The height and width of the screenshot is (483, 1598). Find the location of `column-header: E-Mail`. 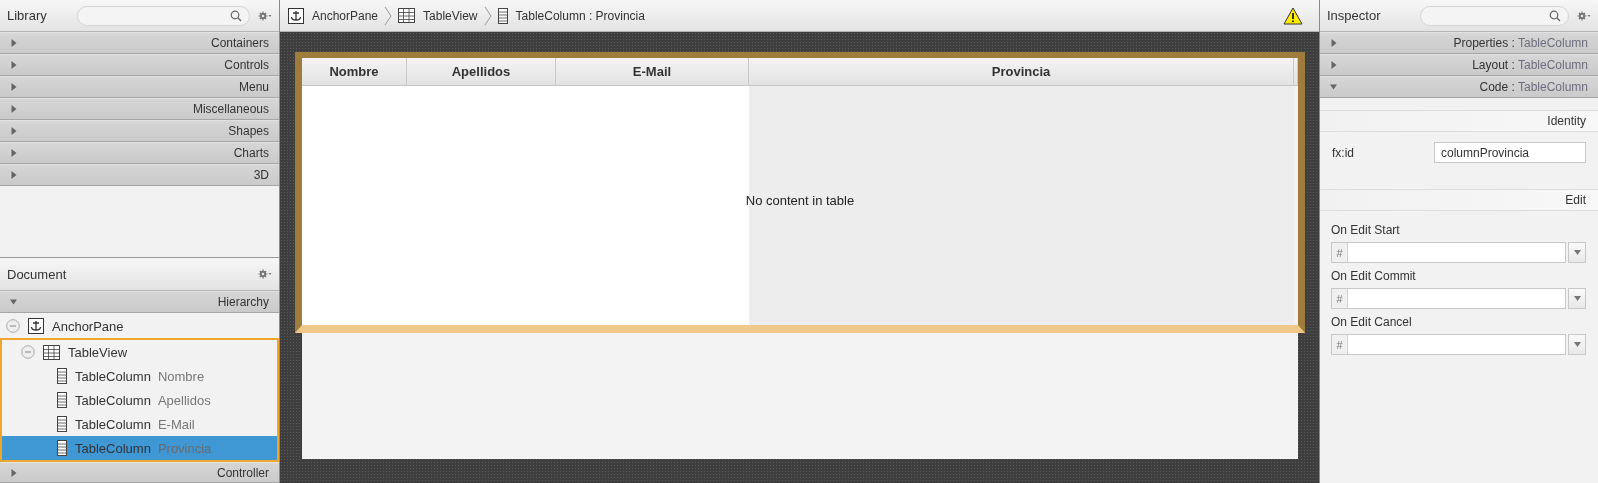

column-header: E-Mail is located at coordinates (652, 71).